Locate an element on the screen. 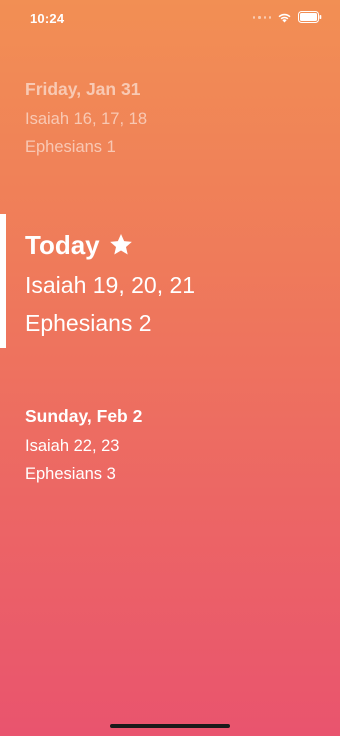 Image resolution: width=340 pixels, height=736 pixels. day-title-today: Today is located at coordinates (177, 245).